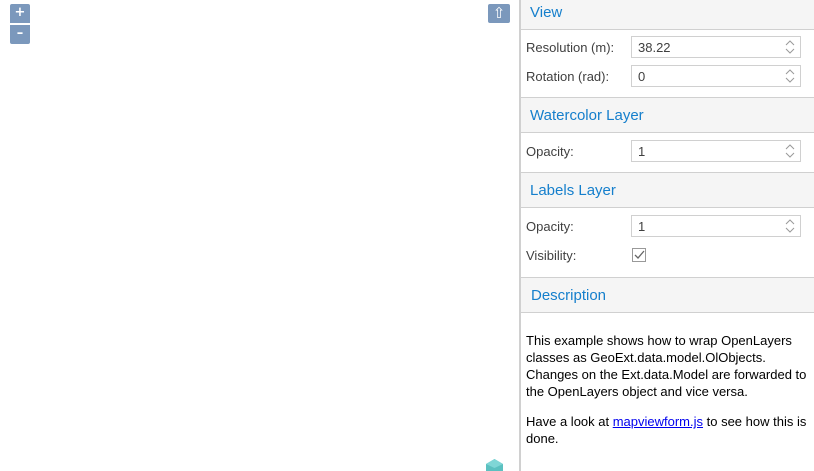 Image resolution: width=814 pixels, height=471 pixels. Describe the element at coordinates (658, 421) in the screenshot. I see `mapviewform-link: mapviewform.js` at that location.